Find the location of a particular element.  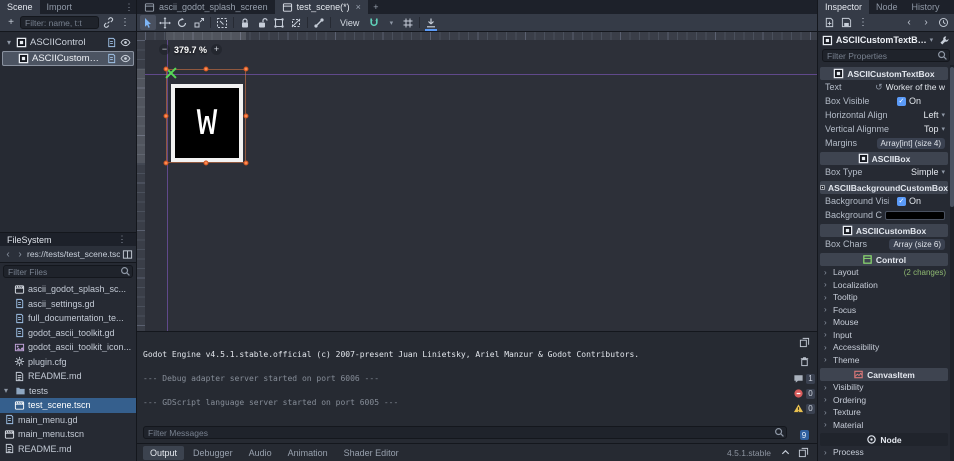

tab-import: Import is located at coordinates (60, 7).